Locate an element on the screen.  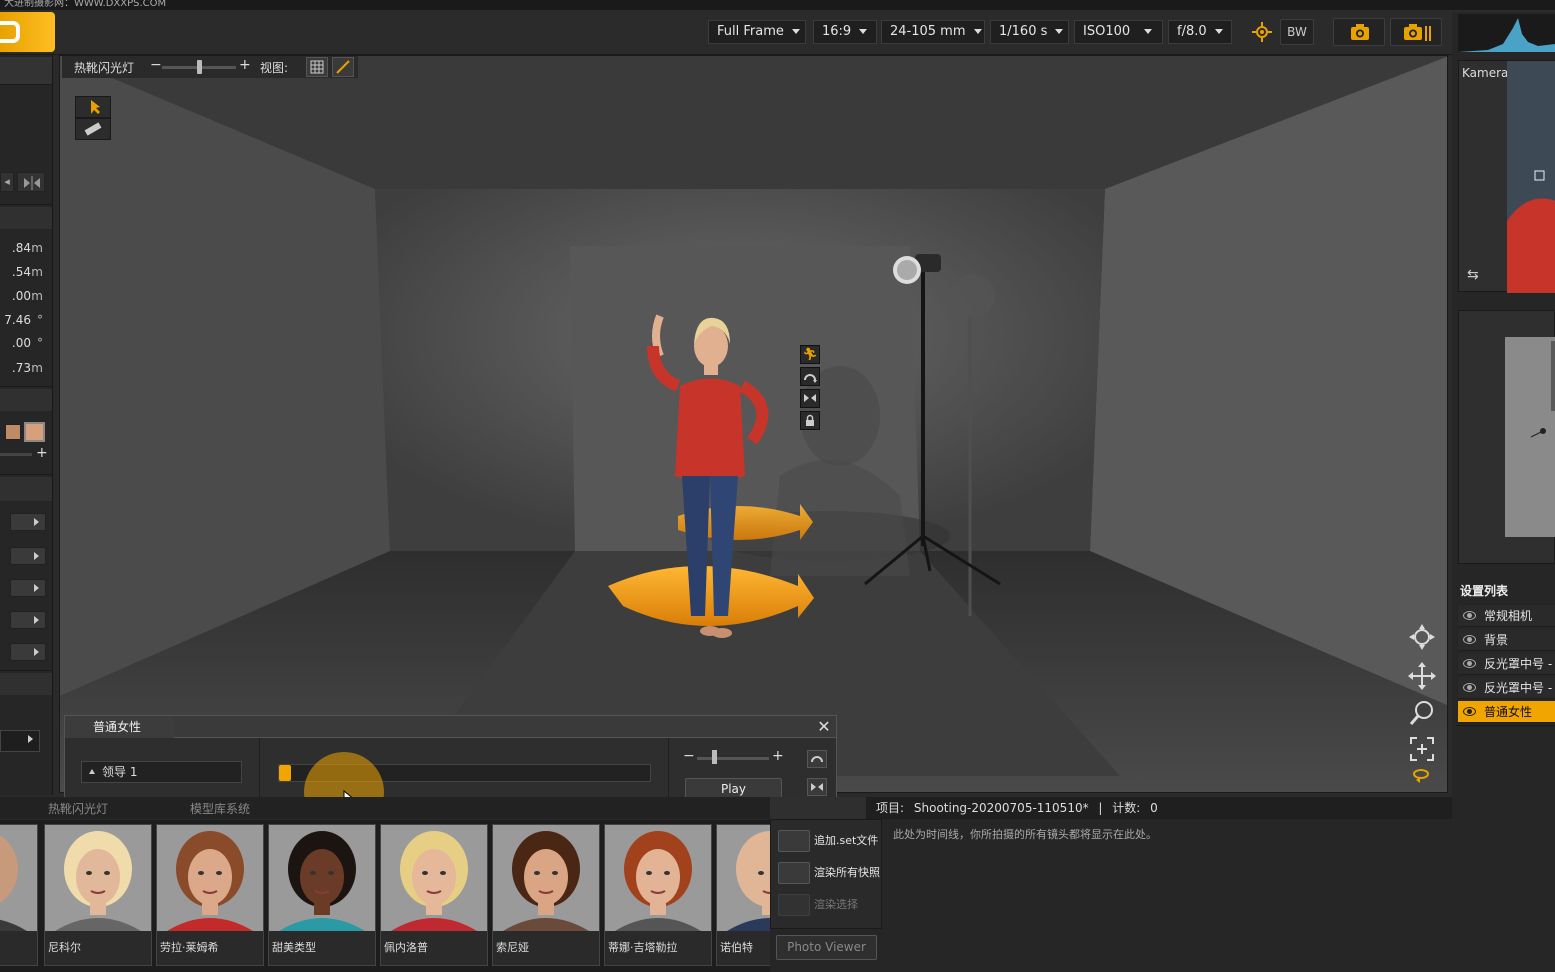
iso-dropdown: ISO100 is located at coordinates (1118, 32).